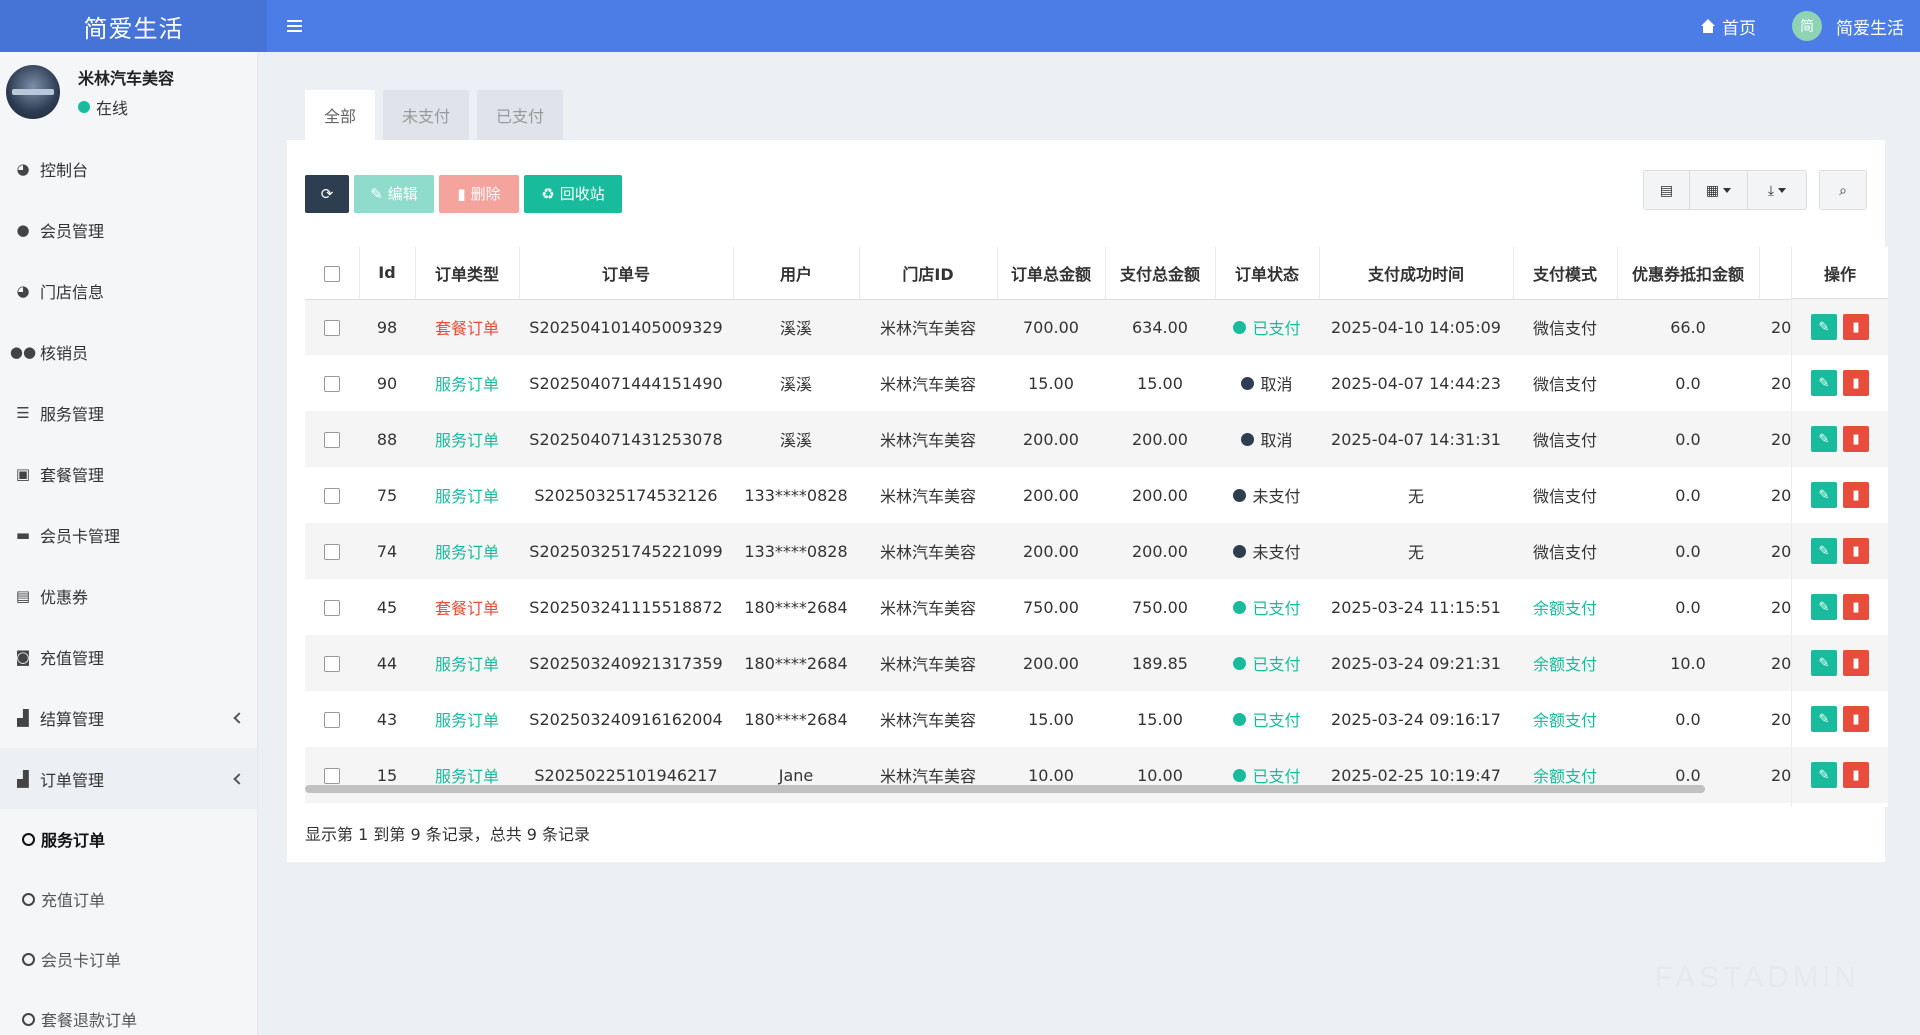  What do you see at coordinates (626, 273) in the screenshot?
I see `header-order-no: 订单号` at bounding box center [626, 273].